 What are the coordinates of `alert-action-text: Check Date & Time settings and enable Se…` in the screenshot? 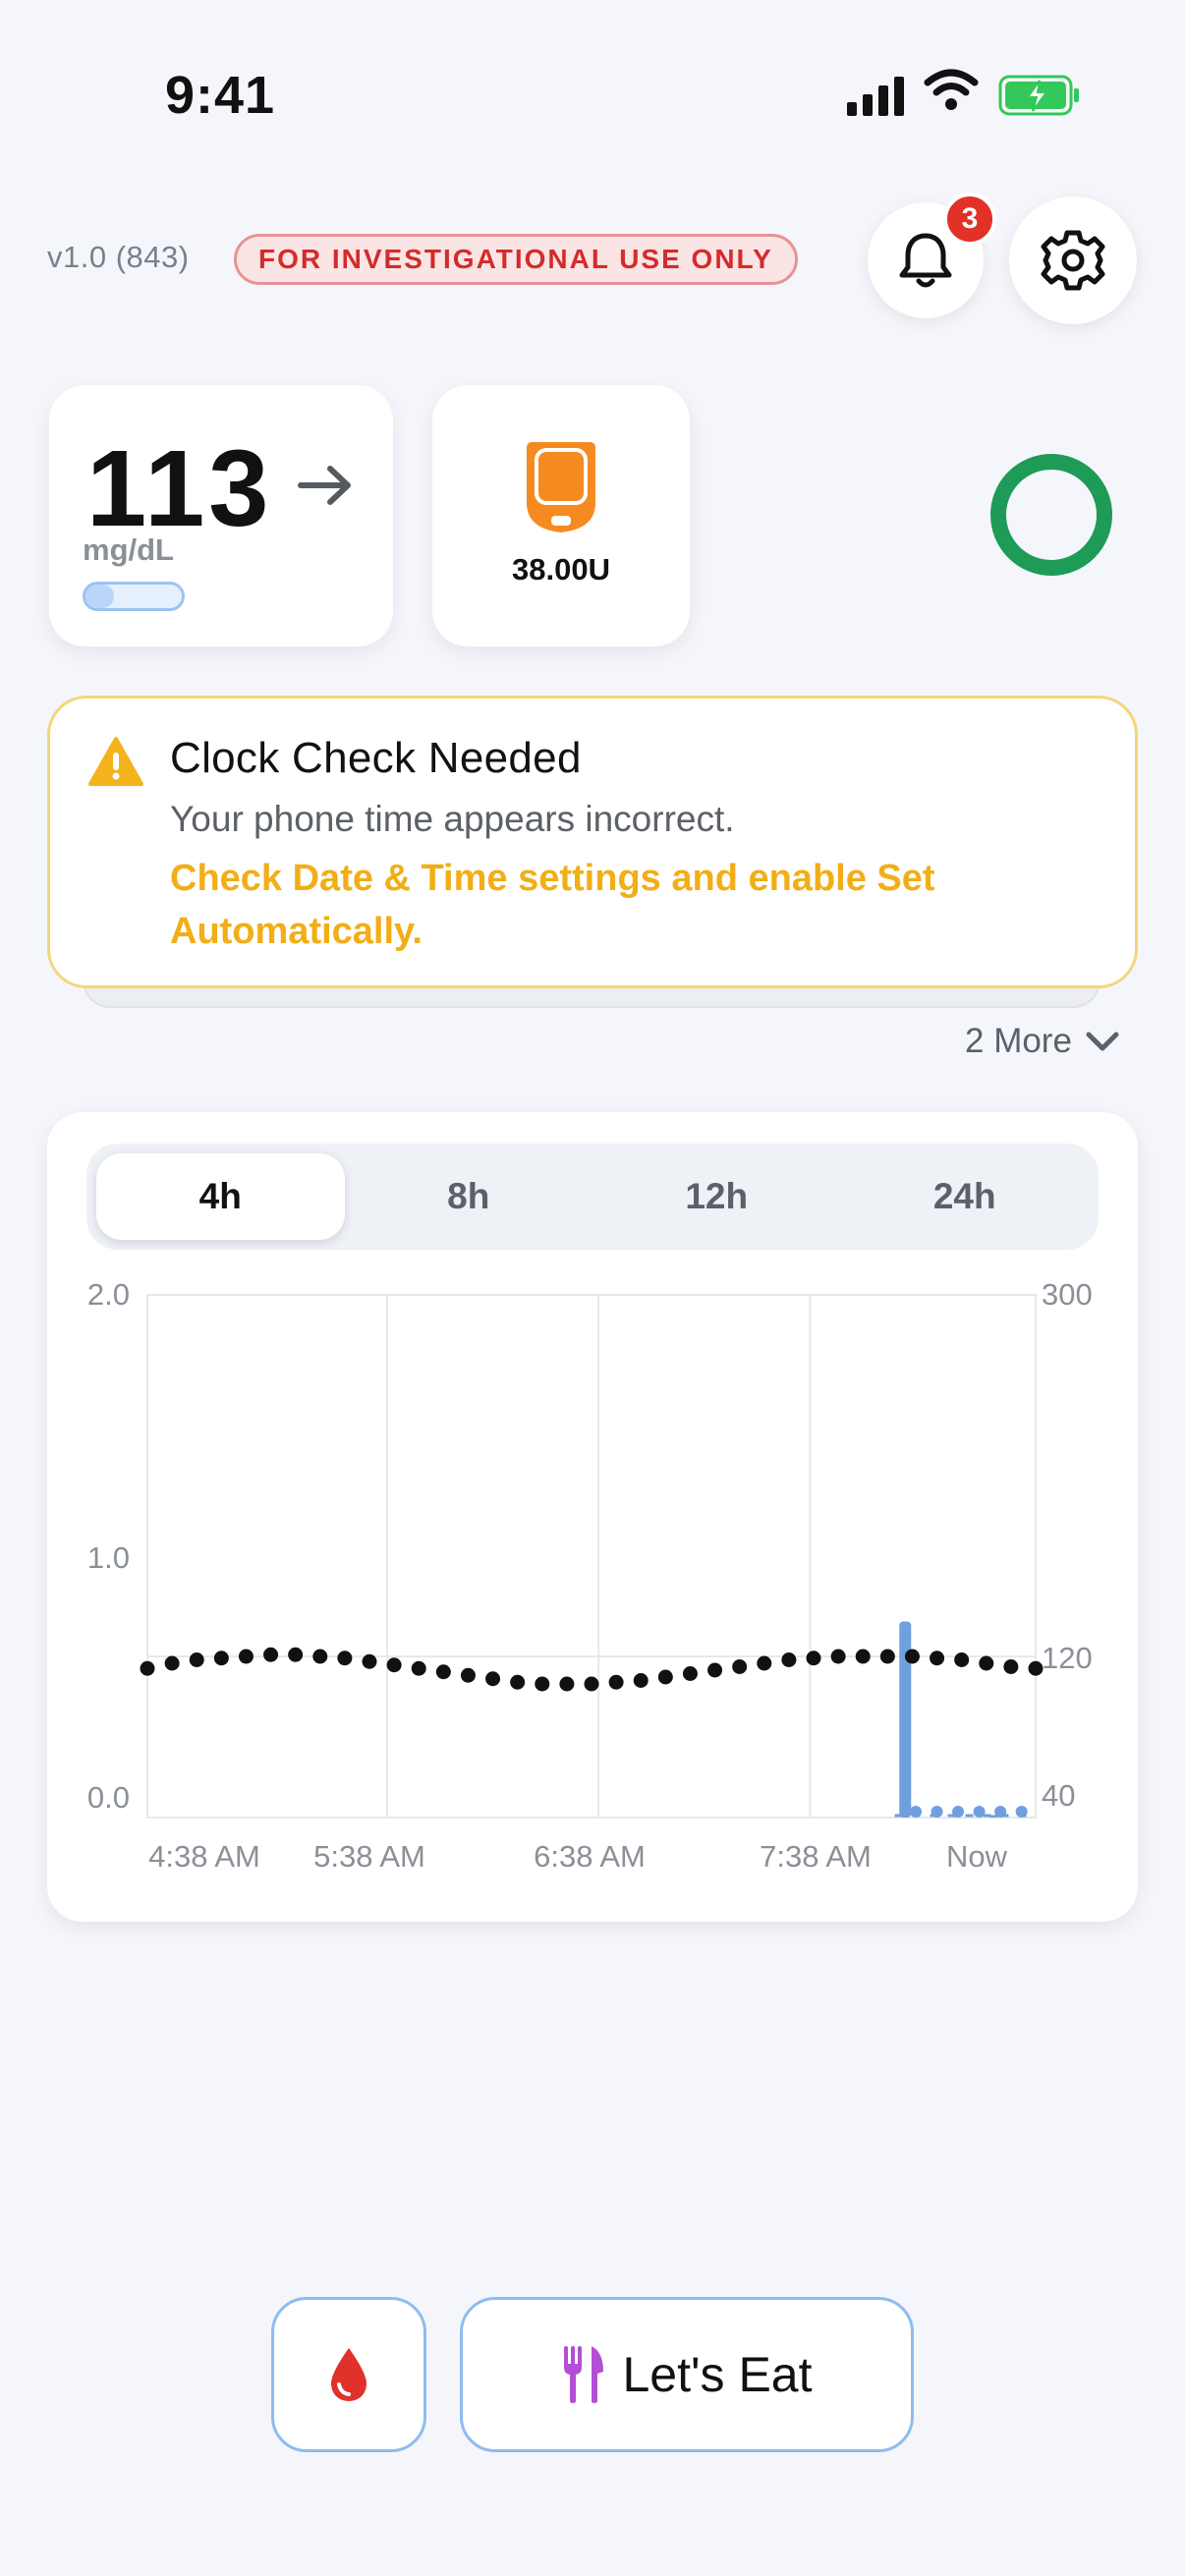 It's located at (552, 905).